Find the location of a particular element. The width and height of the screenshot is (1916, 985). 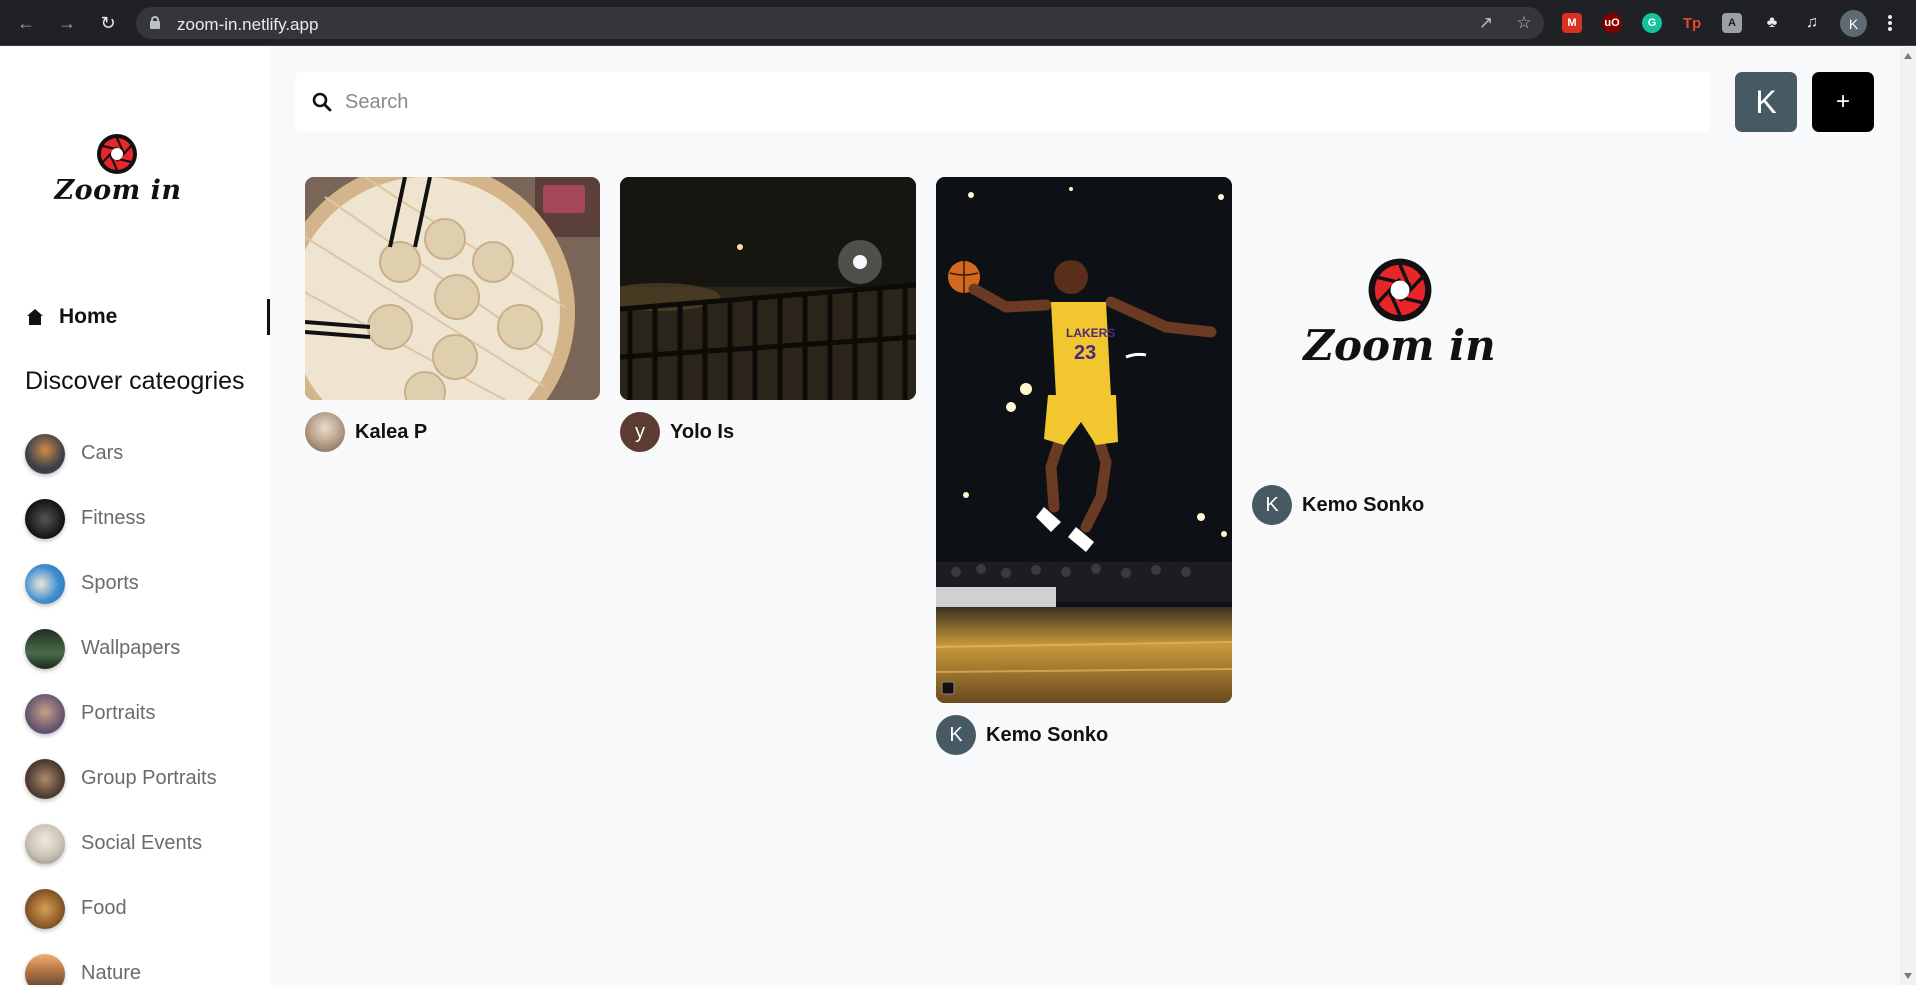

forward-arrow-icon: → is located at coordinates (67, 23).